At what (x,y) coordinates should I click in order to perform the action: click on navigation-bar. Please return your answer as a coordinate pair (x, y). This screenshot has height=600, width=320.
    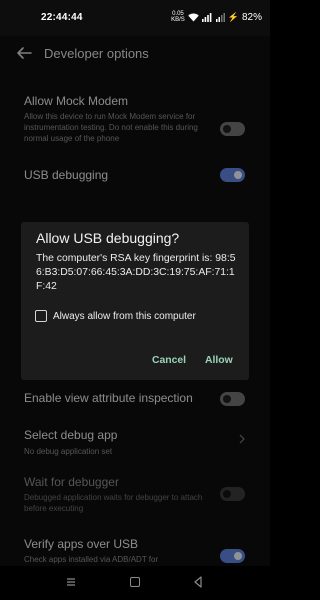
    Looking at the image, I should click on (135, 583).